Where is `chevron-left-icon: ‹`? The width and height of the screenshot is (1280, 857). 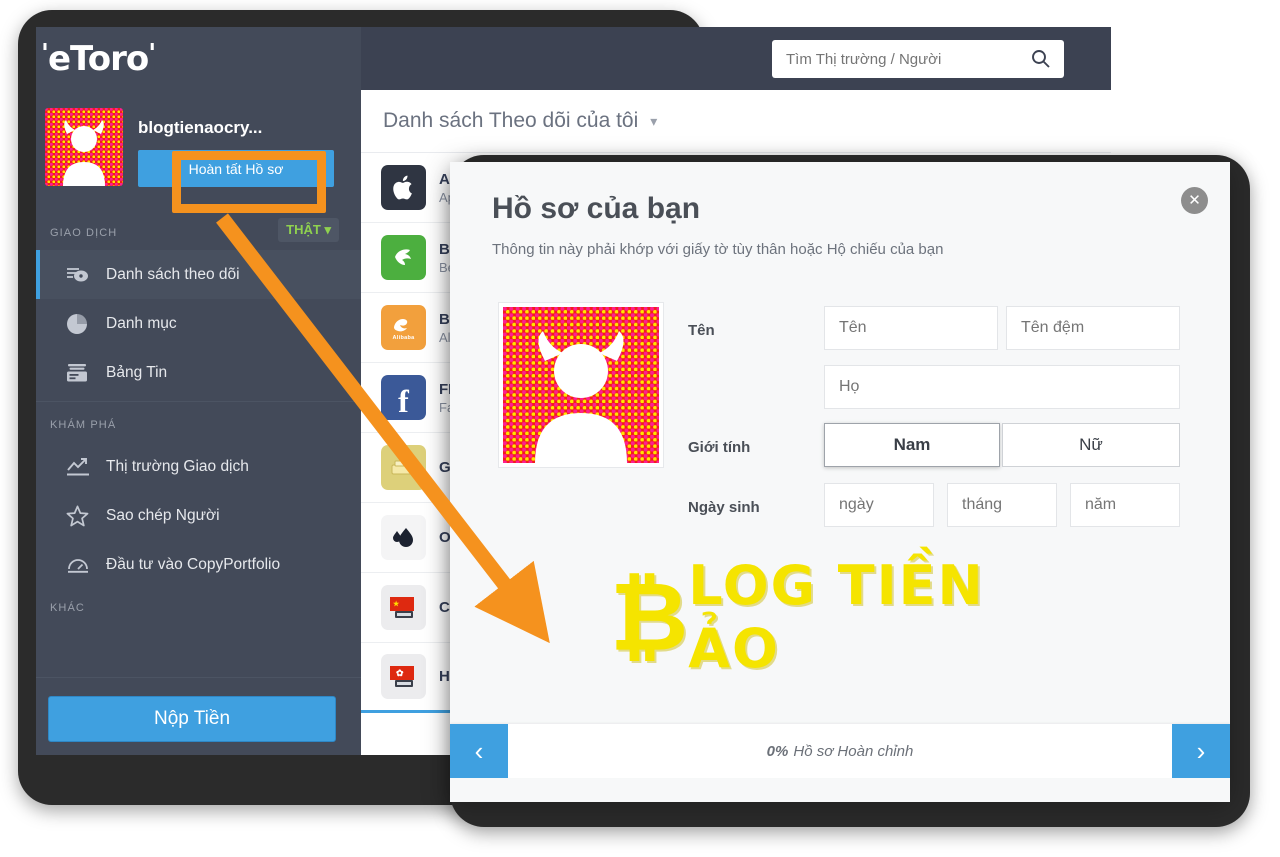
chevron-left-icon: ‹ is located at coordinates (479, 751).